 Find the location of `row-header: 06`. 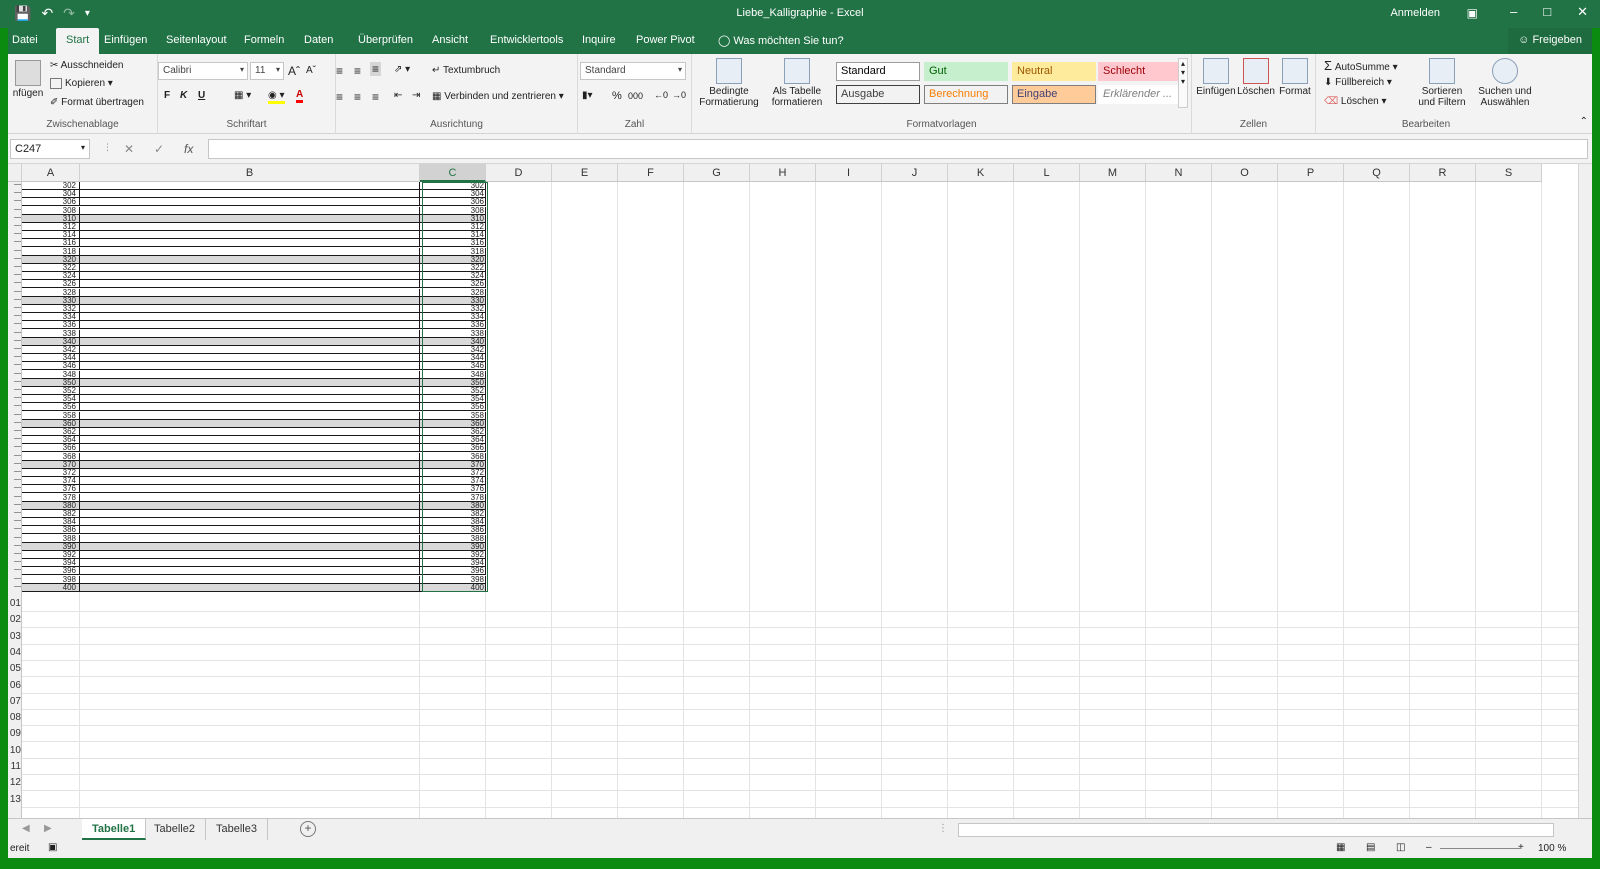

row-header: 06 is located at coordinates (15, 685).